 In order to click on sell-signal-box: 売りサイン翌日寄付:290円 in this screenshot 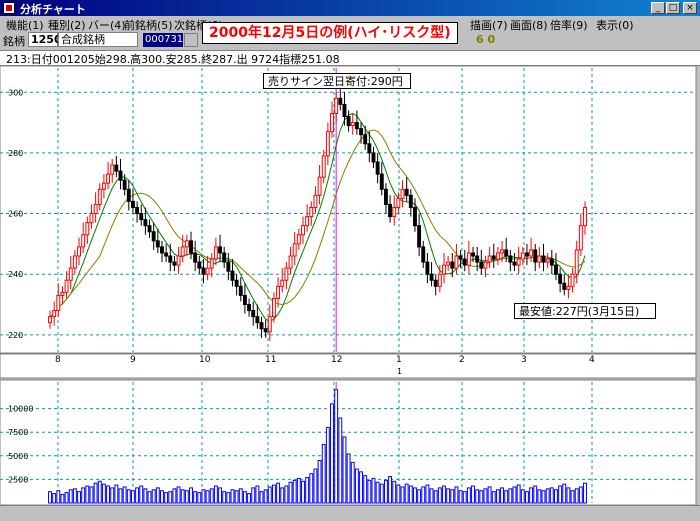, I will do `click(337, 81)`.